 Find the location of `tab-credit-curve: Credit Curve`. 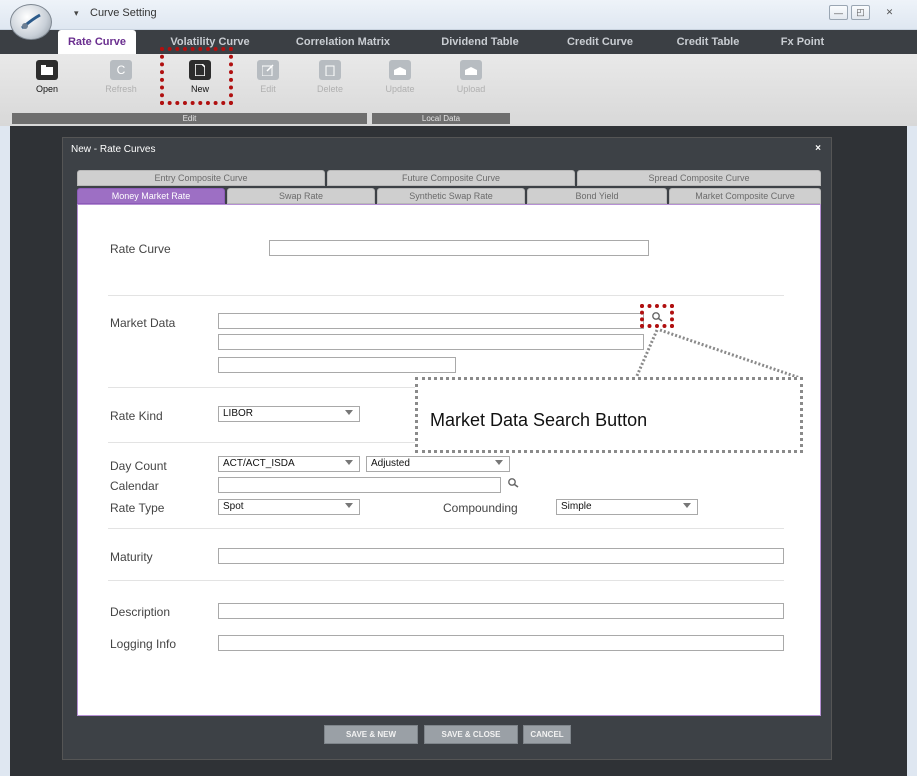

tab-credit-curve: Credit Curve is located at coordinates (600, 42).